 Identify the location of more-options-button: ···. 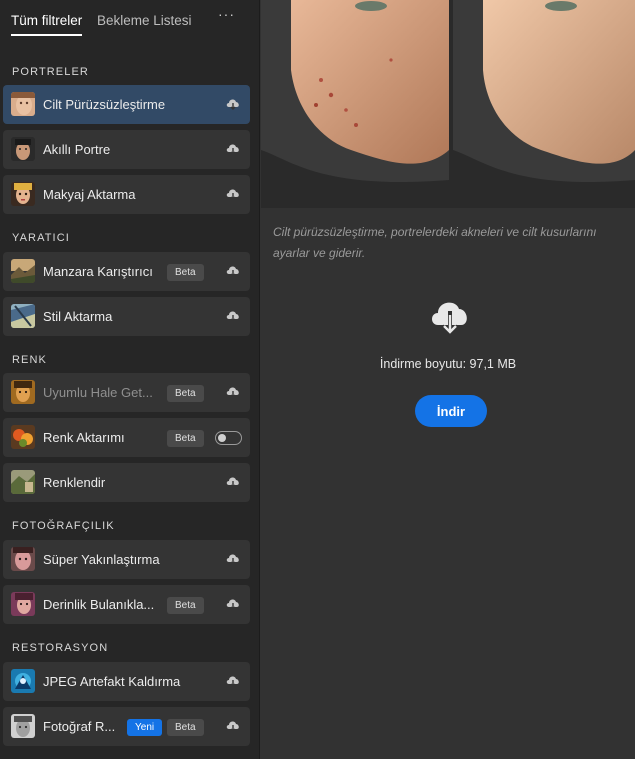
(227, 14).